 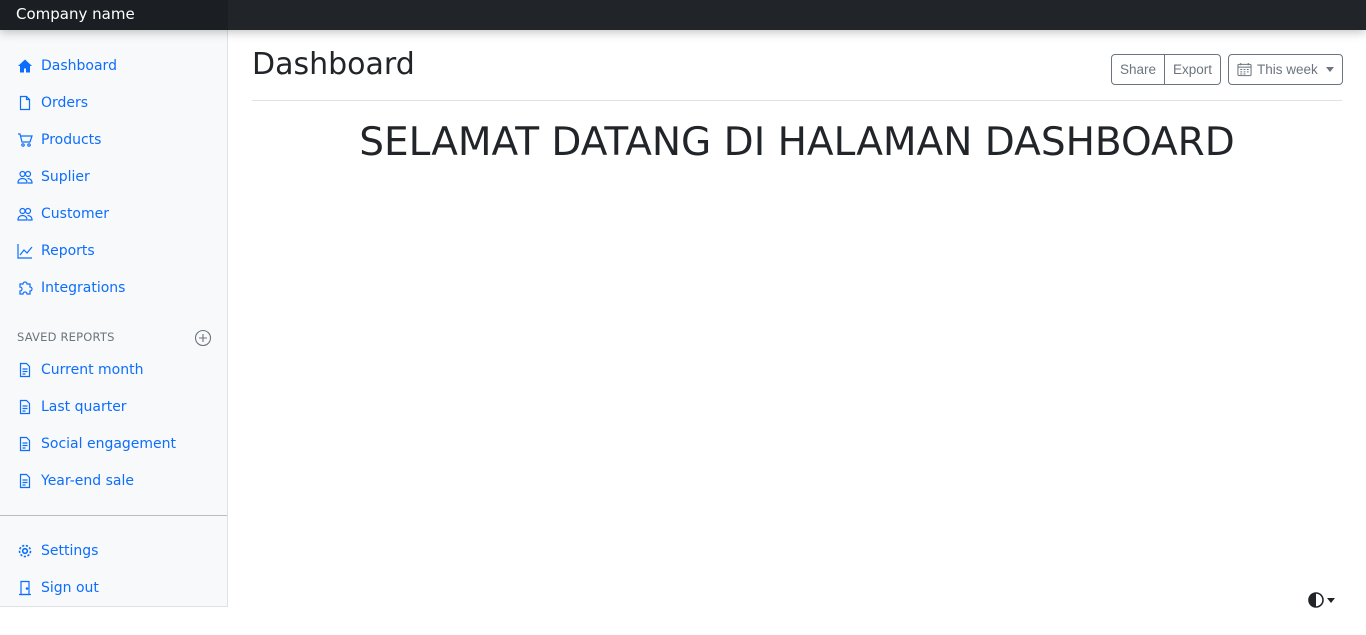 I want to click on saved-report-current-month: Current month, so click(x=79, y=370).